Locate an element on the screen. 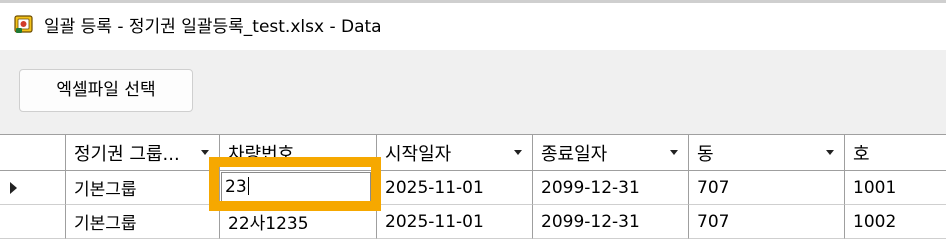 This screenshot has height=241, width=946. table-cell: 1001 is located at coordinates (895, 188).